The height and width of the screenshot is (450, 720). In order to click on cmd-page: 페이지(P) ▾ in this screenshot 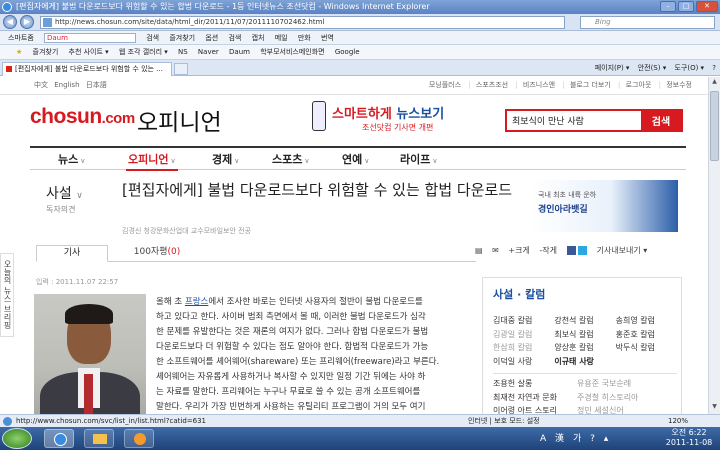, I will do `click(612, 68)`.